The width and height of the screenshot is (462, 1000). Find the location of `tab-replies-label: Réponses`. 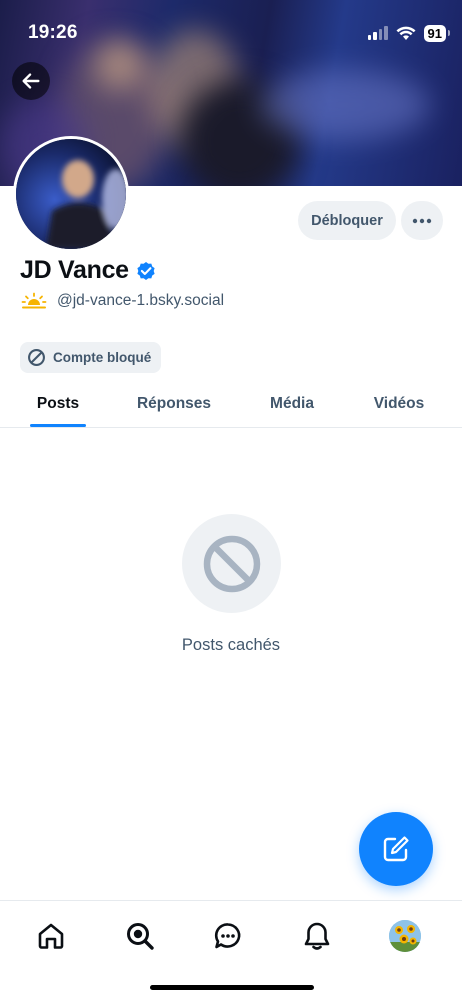

tab-replies-label: Réponses is located at coordinates (174, 403).